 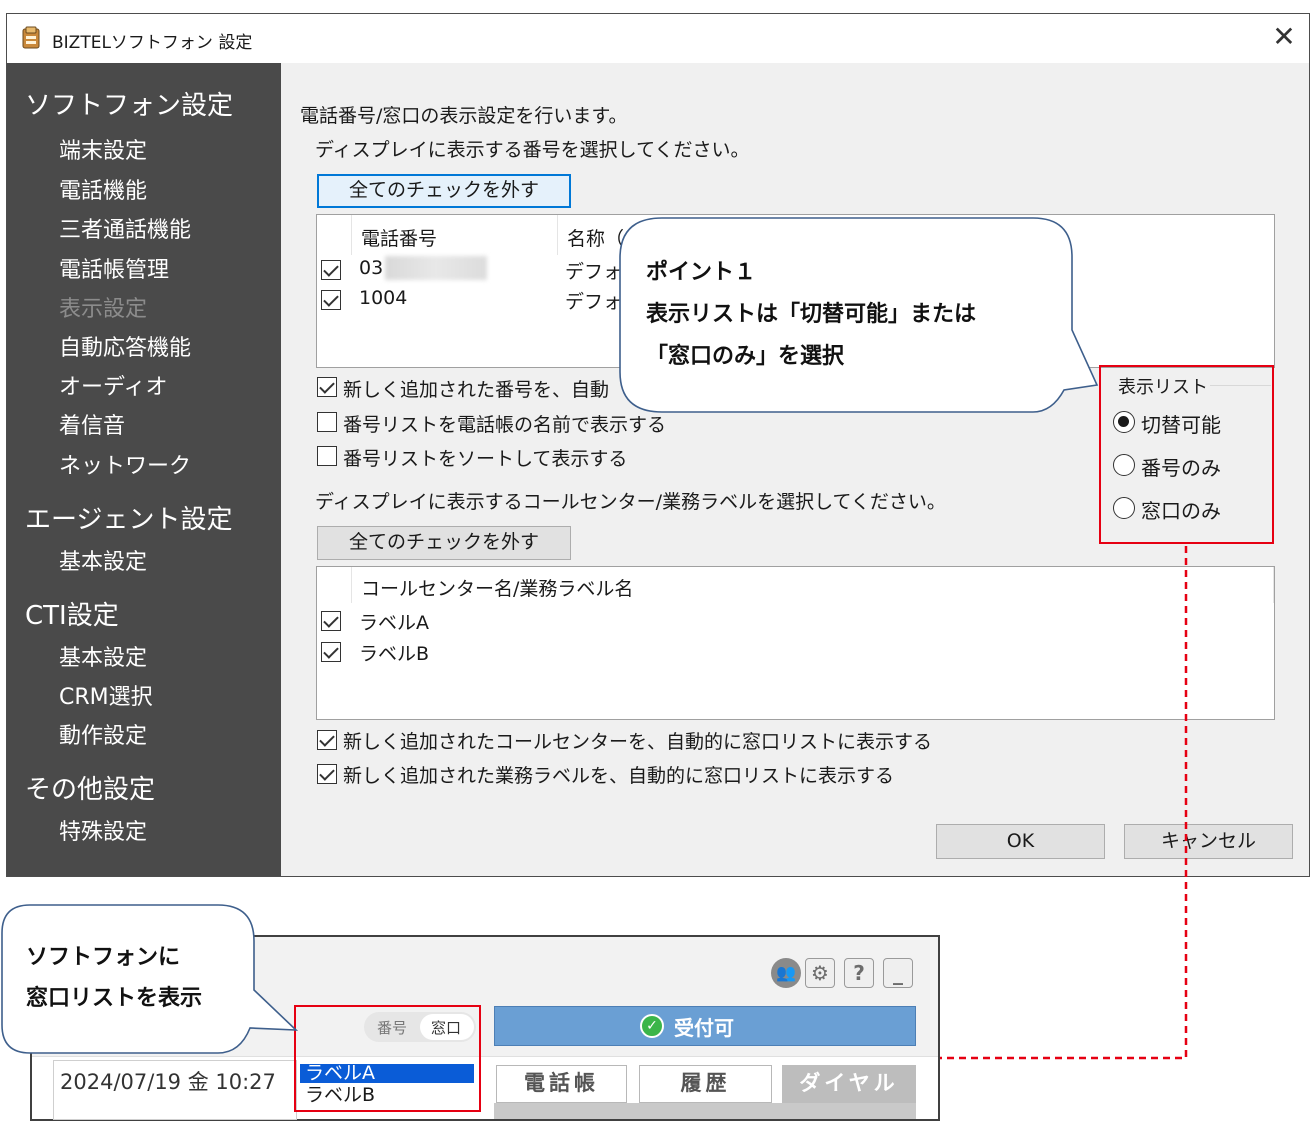 I want to click on phone-callout-line2: 窓口リストを表示, so click(x=114, y=998).